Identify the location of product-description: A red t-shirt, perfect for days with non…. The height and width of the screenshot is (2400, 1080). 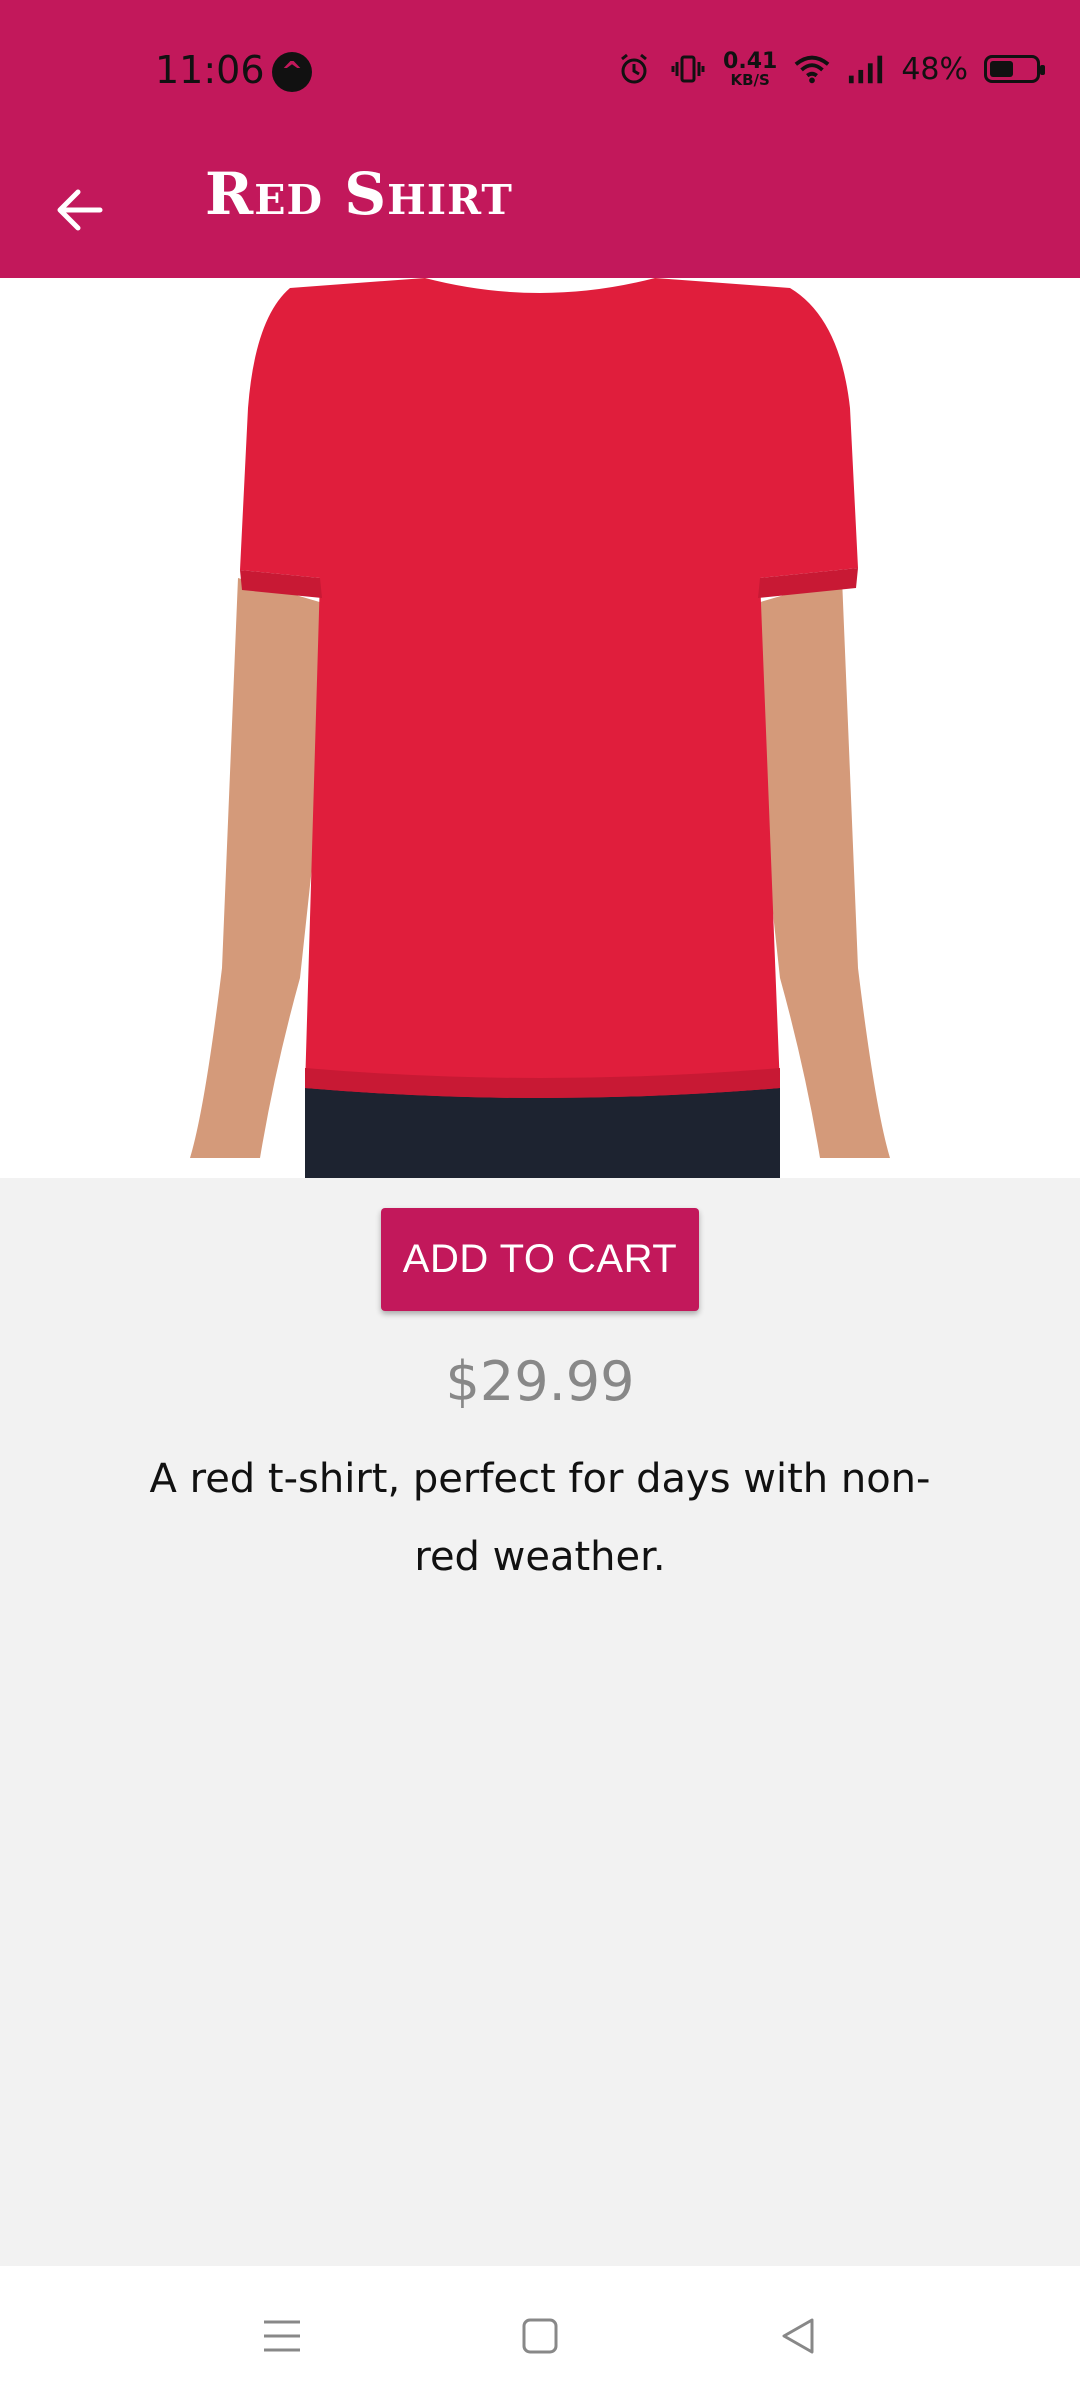
(540, 1518).